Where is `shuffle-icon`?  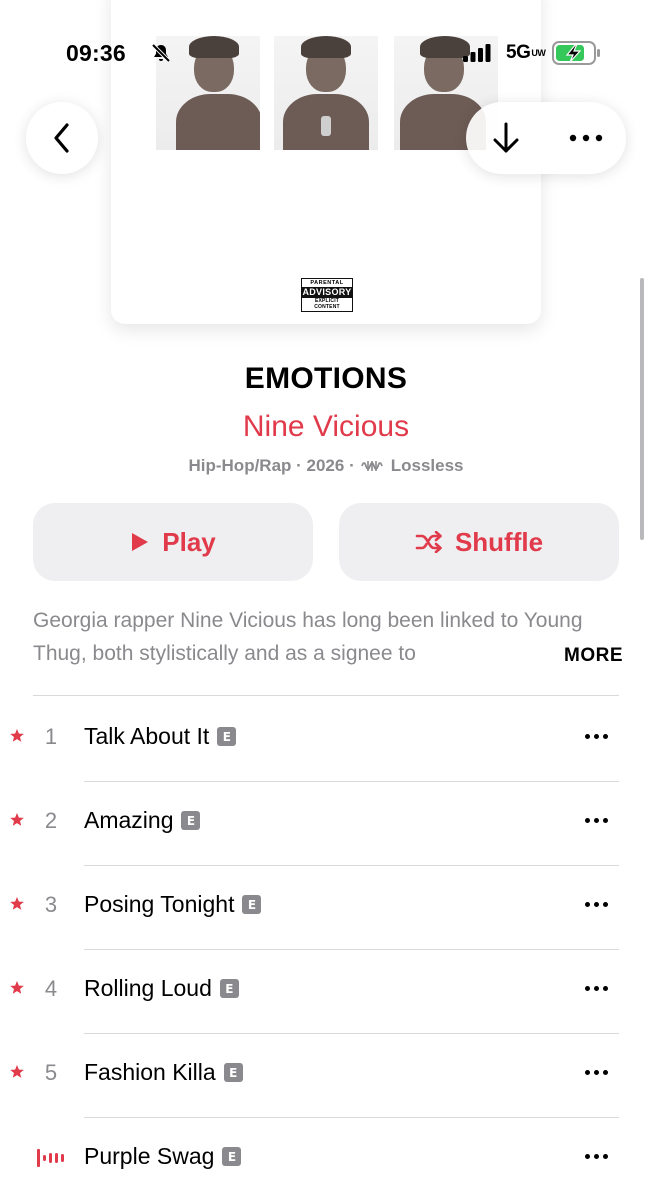
shuffle-icon is located at coordinates (428, 542).